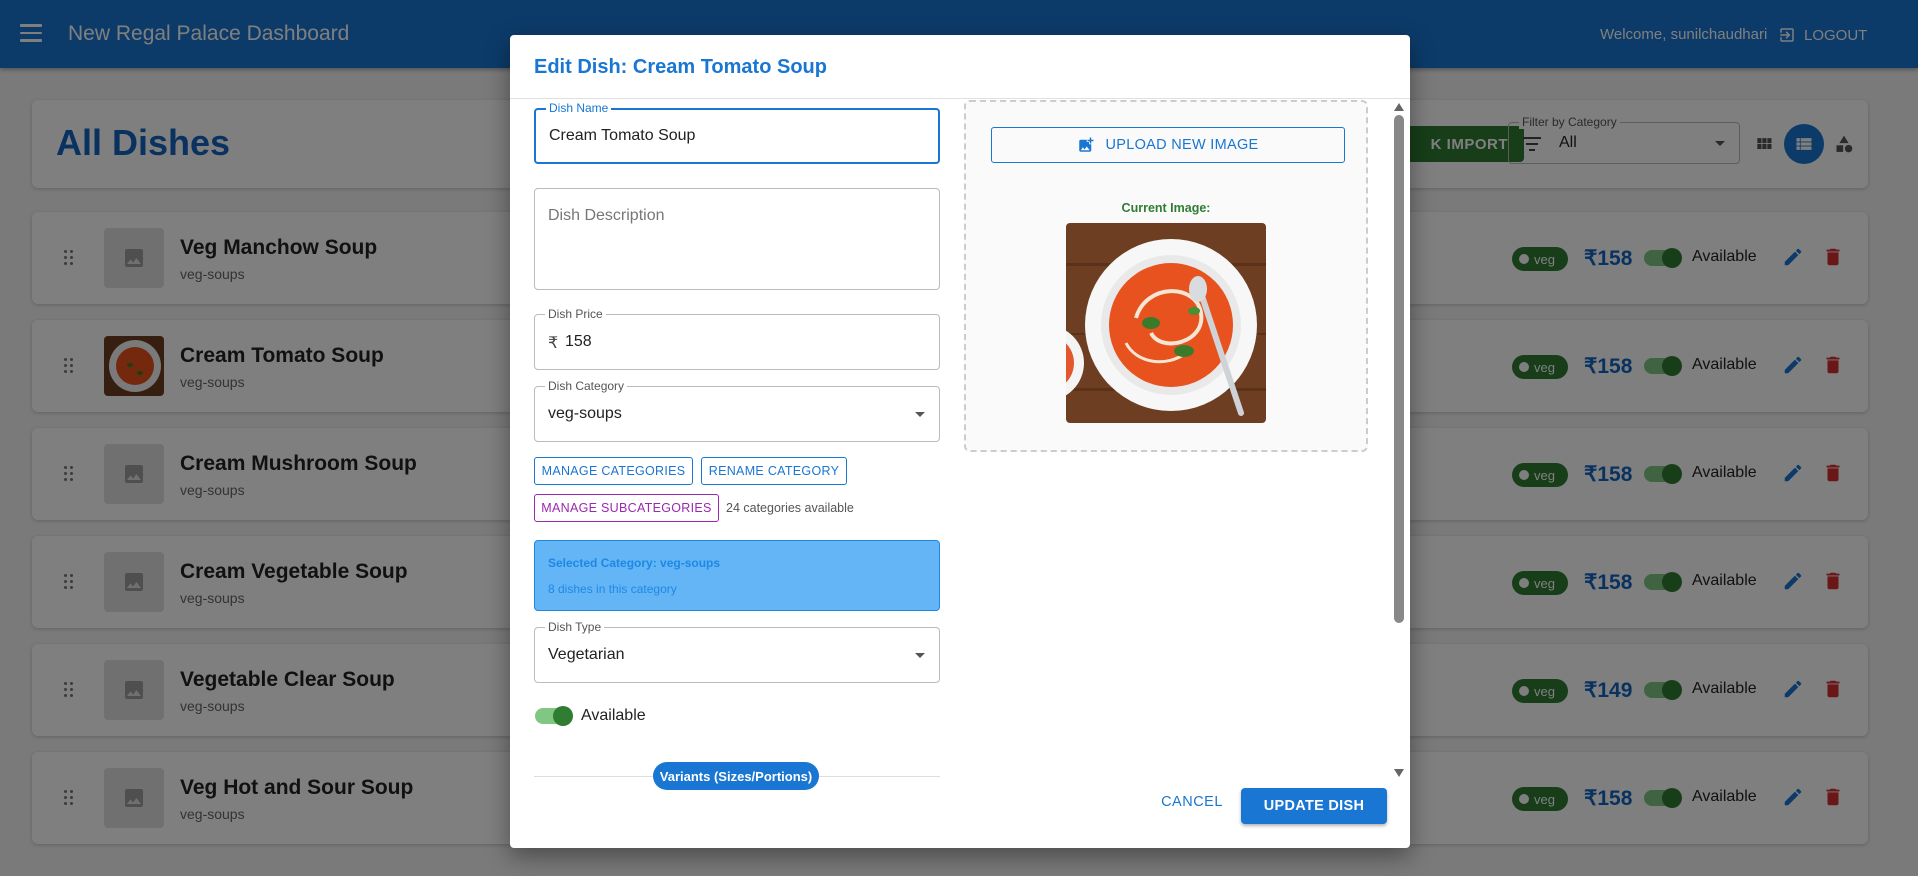 The image size is (1918, 876). I want to click on dish-type-label: Dish Type, so click(575, 627).